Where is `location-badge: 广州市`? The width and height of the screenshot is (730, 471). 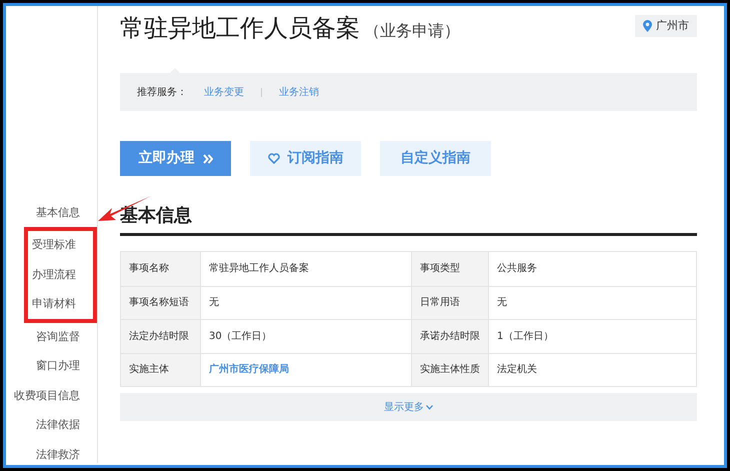
location-badge: 广州市 is located at coordinates (666, 26).